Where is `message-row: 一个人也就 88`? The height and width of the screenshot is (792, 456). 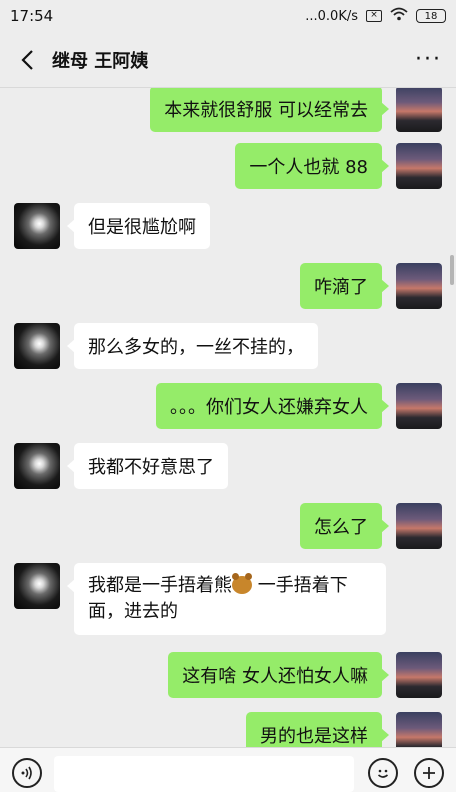 message-row: 一个人也就 88 is located at coordinates (228, 167).